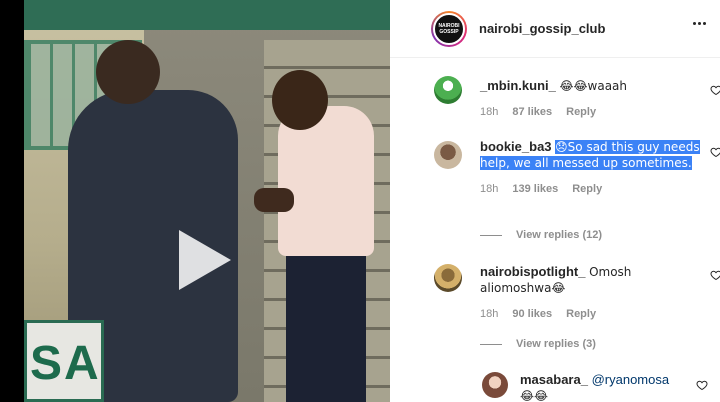 This screenshot has height=402, width=720. I want to click on comment-username: nairobispotlight_, so click(532, 271).